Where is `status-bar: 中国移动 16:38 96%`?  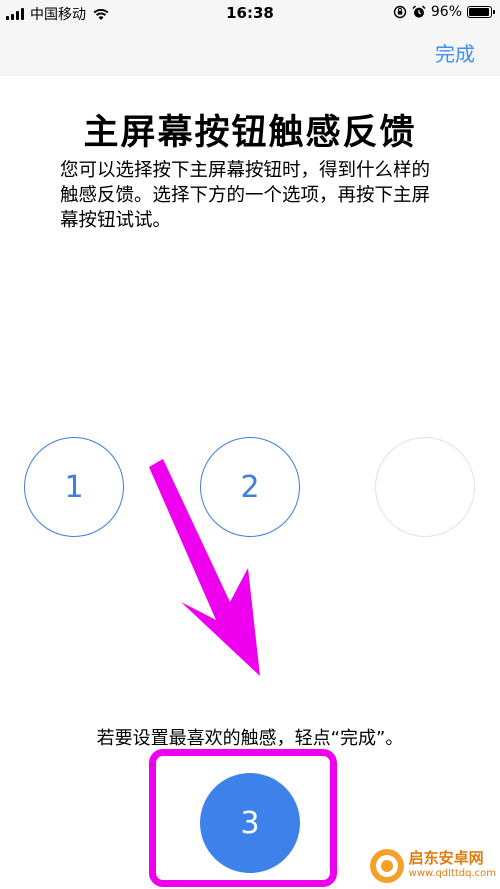
status-bar: 中国移动 16:38 96% is located at coordinates (250, 14).